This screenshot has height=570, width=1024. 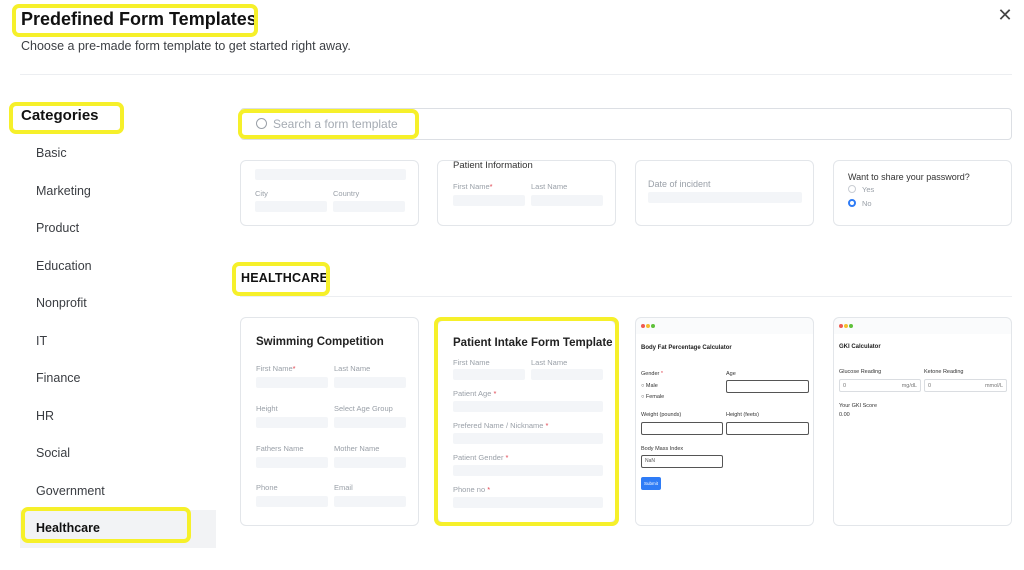 I want to click on question-label: Want to share your password?, so click(x=909, y=177).